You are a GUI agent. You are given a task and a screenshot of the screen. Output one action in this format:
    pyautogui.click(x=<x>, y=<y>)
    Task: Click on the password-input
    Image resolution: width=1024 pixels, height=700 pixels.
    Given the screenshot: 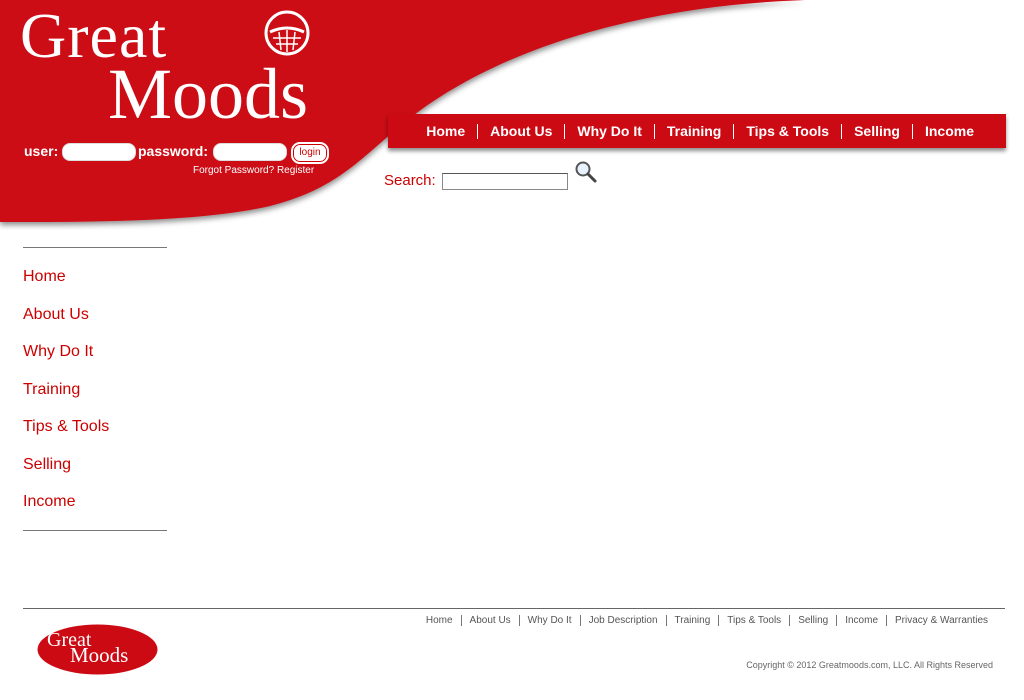 What is the action you would take?
    pyautogui.click(x=250, y=152)
    